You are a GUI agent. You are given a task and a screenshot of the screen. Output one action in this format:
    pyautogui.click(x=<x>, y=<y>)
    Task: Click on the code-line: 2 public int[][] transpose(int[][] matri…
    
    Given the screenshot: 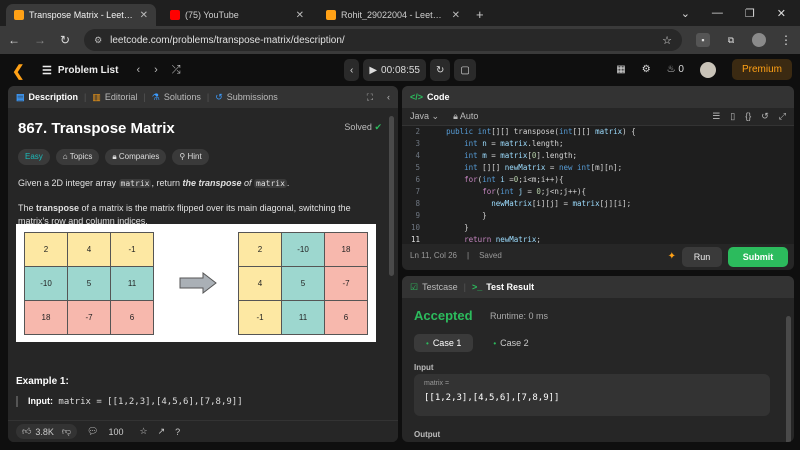 What is the action you would take?
    pyautogui.click(x=525, y=131)
    